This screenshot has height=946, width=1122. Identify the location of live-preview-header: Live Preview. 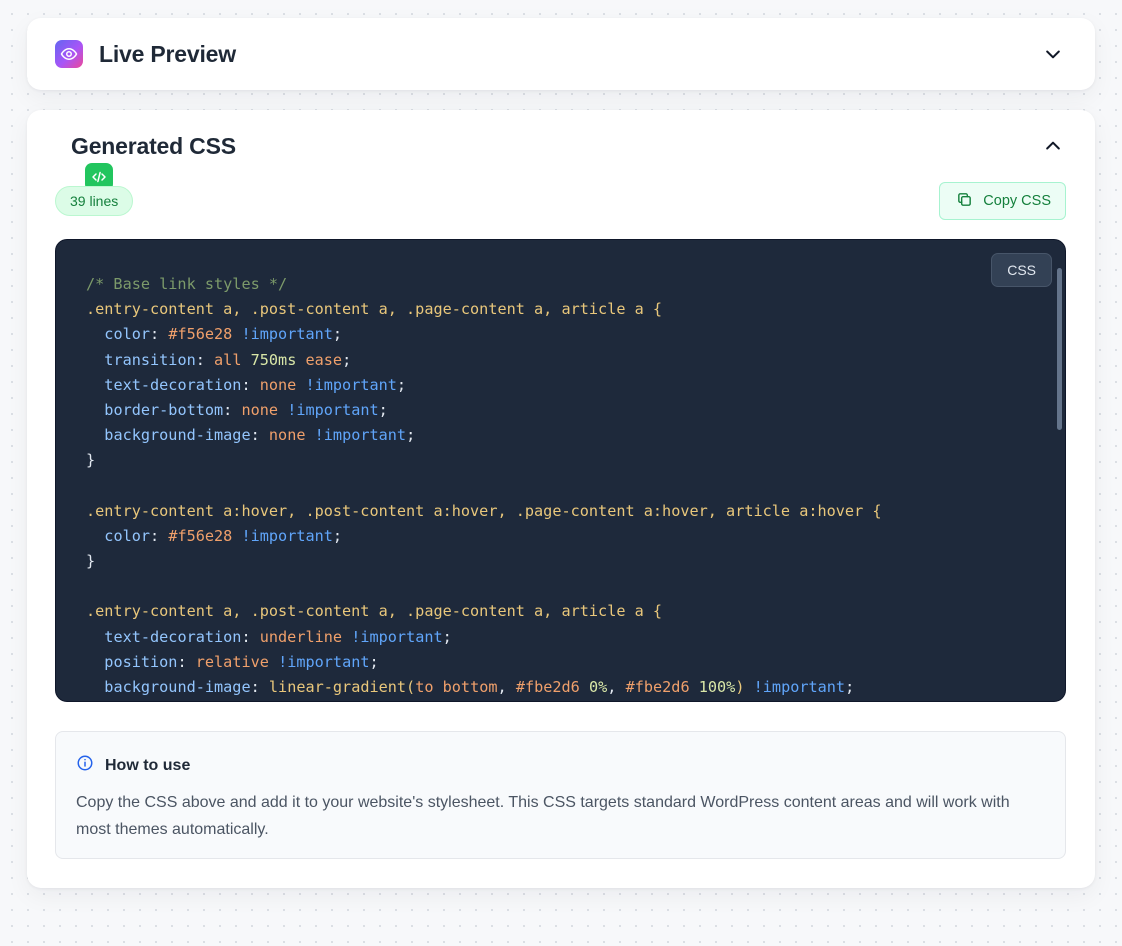
(561, 54).